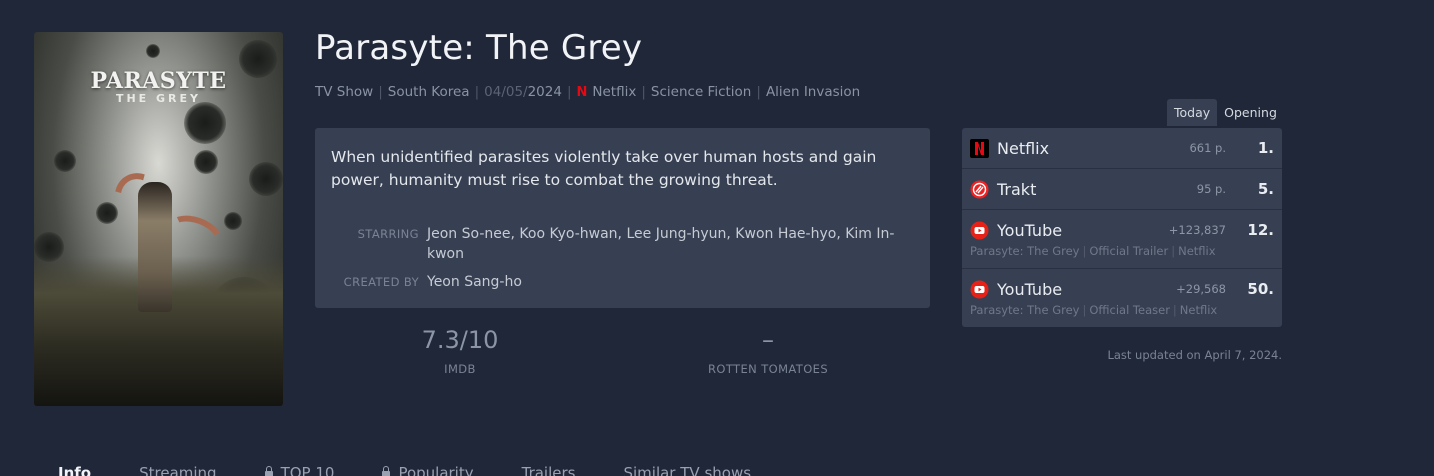 The height and width of the screenshot is (476, 1434). What do you see at coordinates (1211, 189) in the screenshot?
I see `chart-points: 95 p.` at bounding box center [1211, 189].